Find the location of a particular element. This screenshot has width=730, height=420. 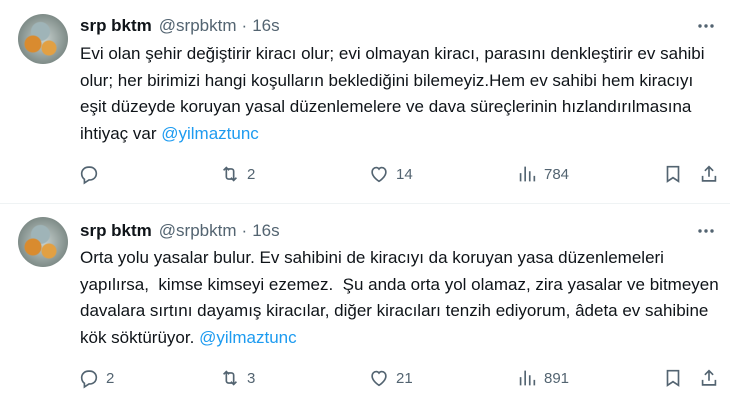

tweet-divider is located at coordinates (365, 203).